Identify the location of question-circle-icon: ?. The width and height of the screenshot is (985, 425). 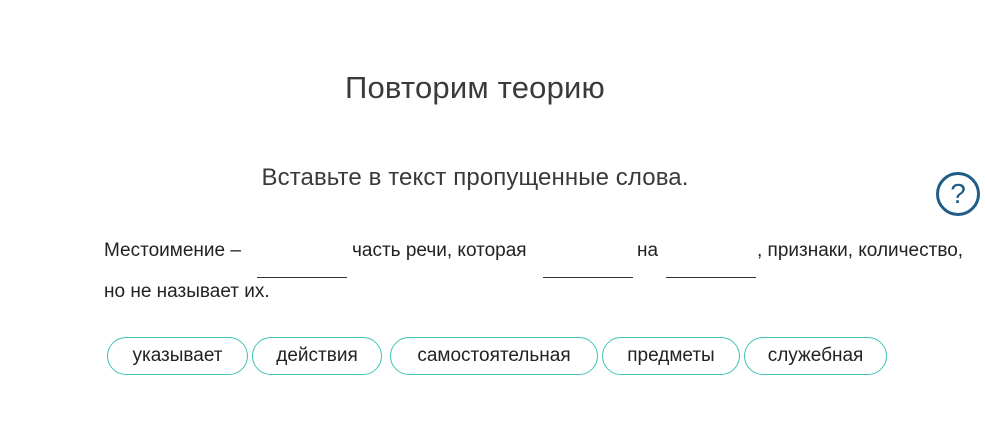
(958, 193).